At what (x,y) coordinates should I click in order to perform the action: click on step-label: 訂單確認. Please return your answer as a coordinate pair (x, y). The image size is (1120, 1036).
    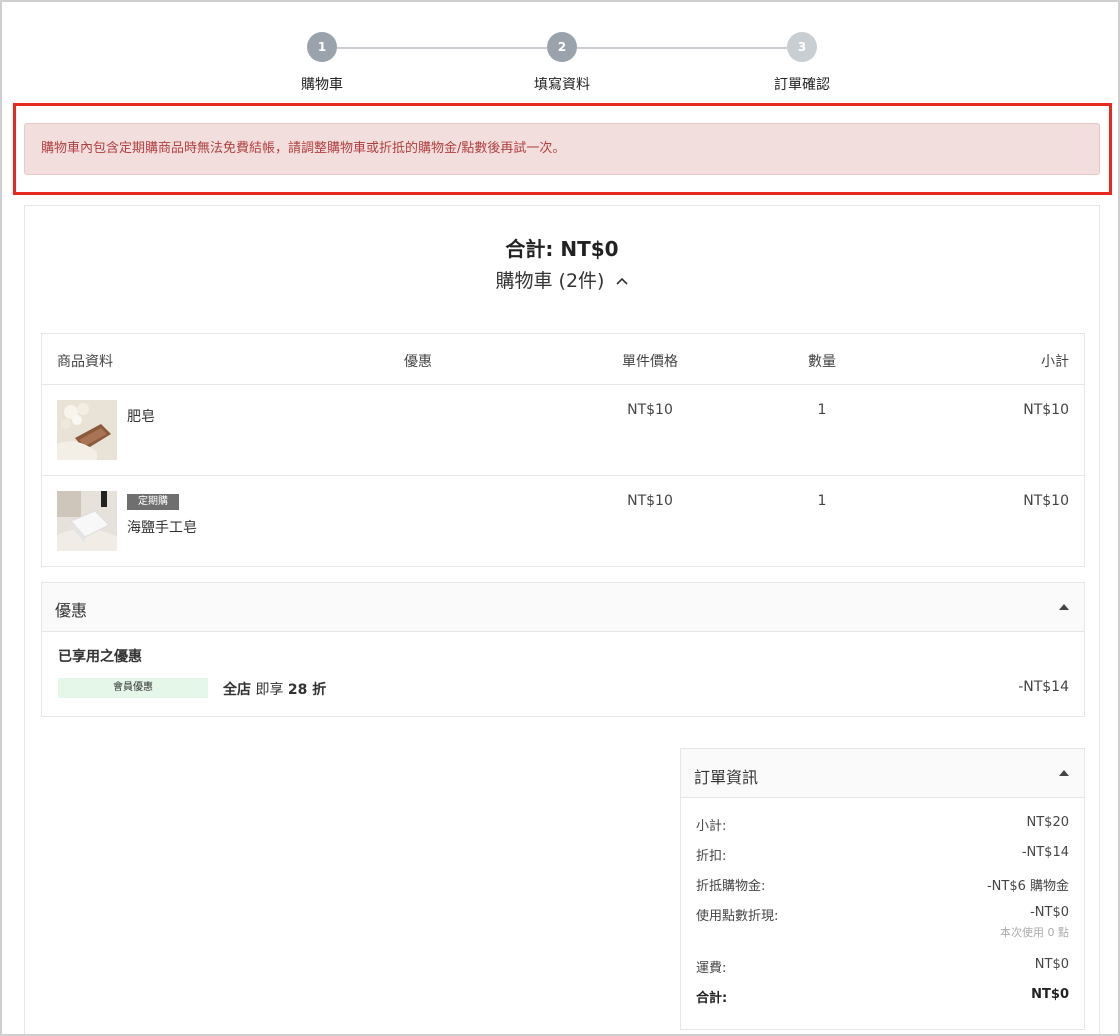
    Looking at the image, I should click on (802, 85).